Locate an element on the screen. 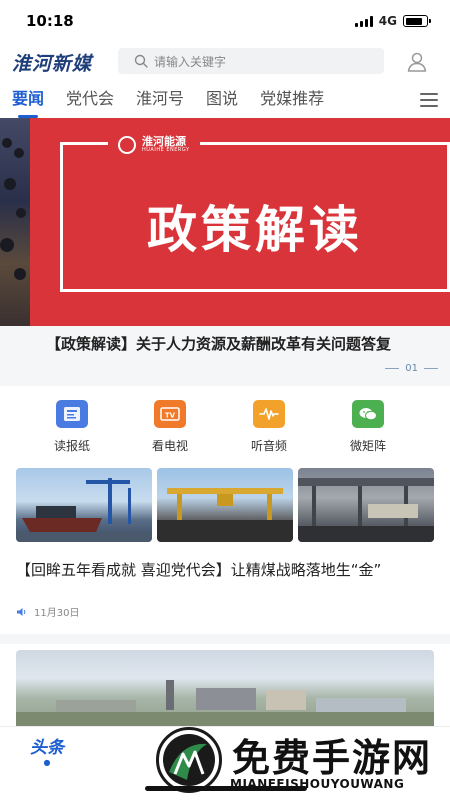 This screenshot has width=450, height=800. tv-icon: TV is located at coordinates (170, 414).